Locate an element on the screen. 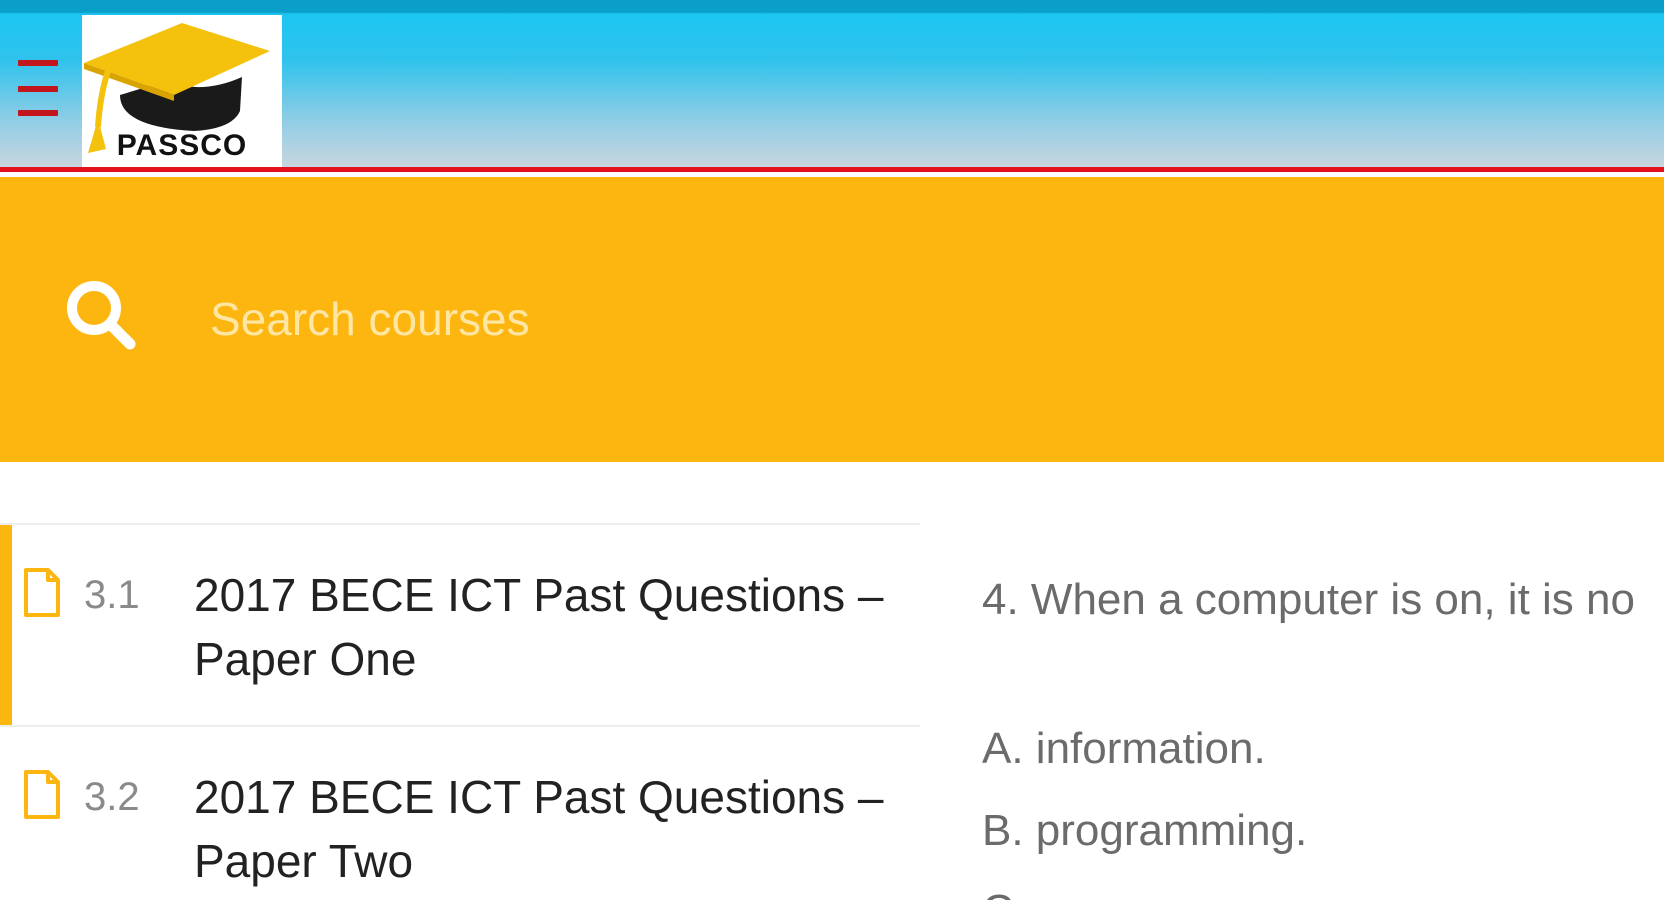 The width and height of the screenshot is (1664, 900). answer-option-b: B. programming. is located at coordinates (1144, 831).